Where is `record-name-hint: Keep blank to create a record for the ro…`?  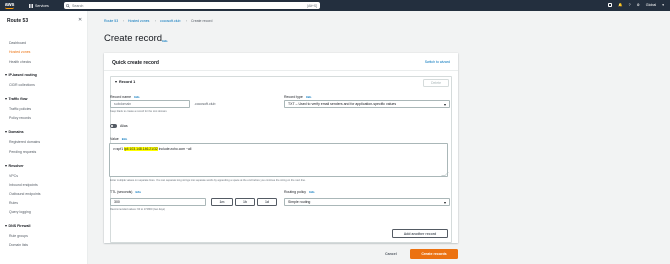 record-name-hint: Keep blank to create a record for the ro… is located at coordinates (139, 111).